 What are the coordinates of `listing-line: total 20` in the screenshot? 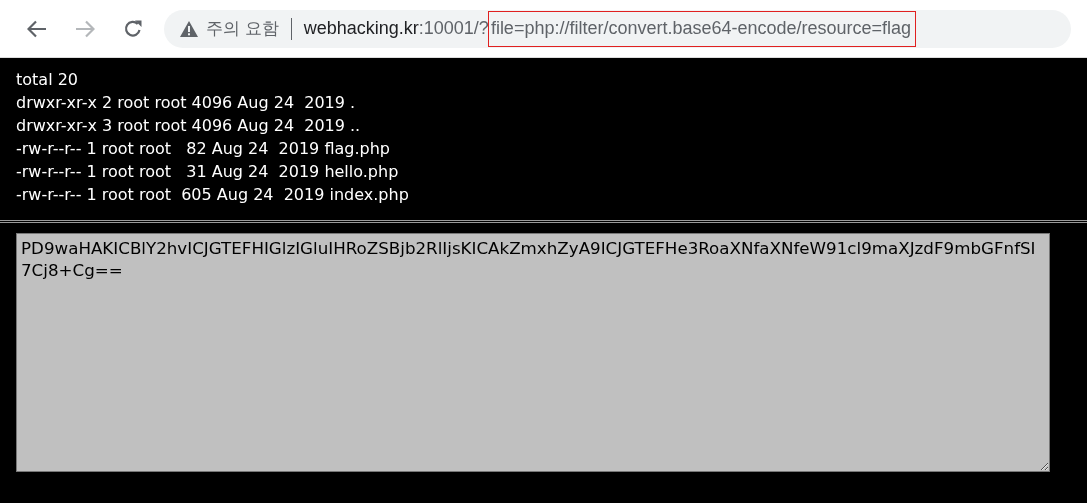 It's located at (48, 80).